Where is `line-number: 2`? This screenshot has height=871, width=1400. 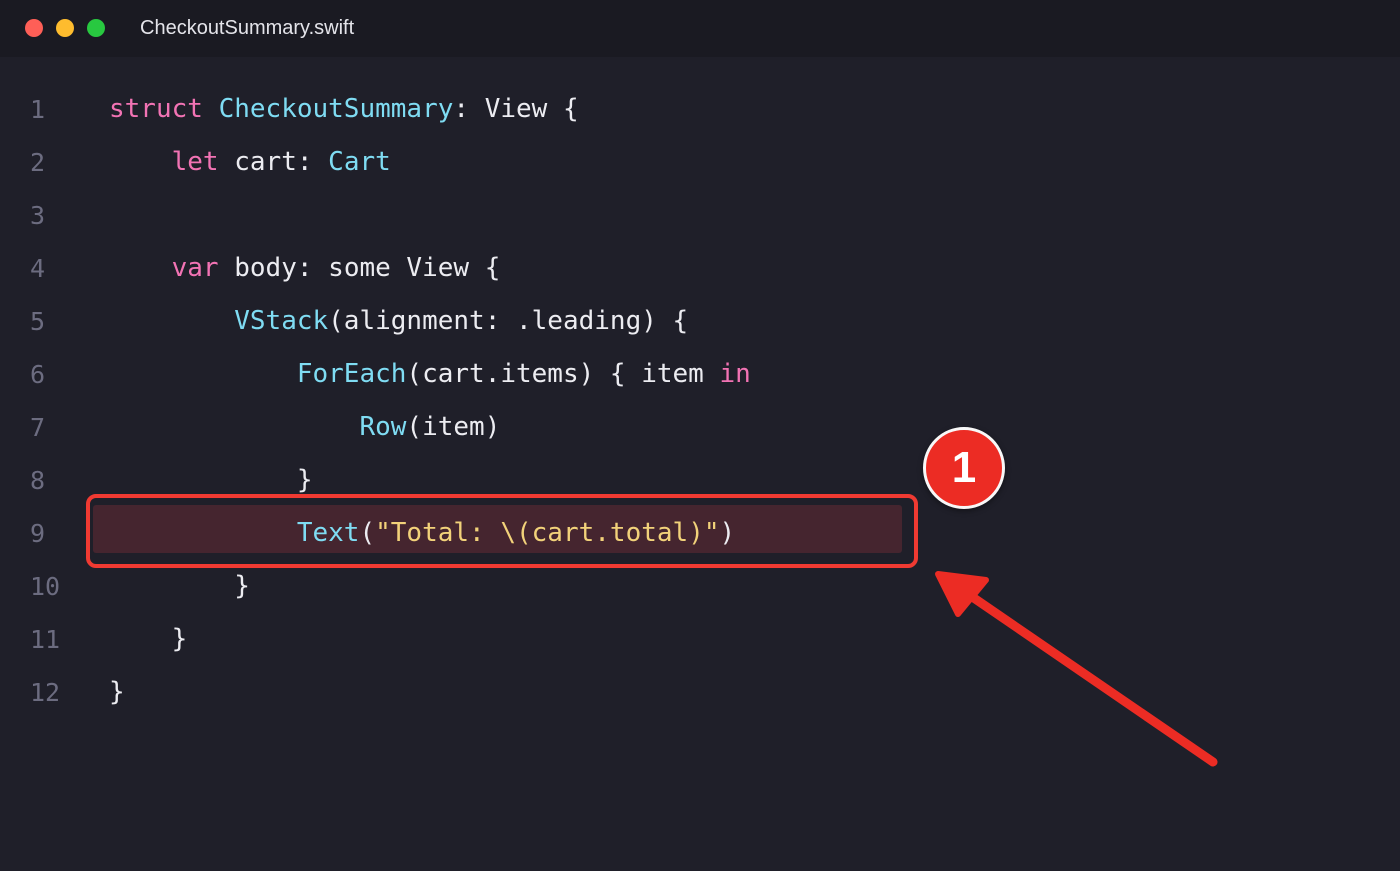 line-number: 2 is located at coordinates (38, 162).